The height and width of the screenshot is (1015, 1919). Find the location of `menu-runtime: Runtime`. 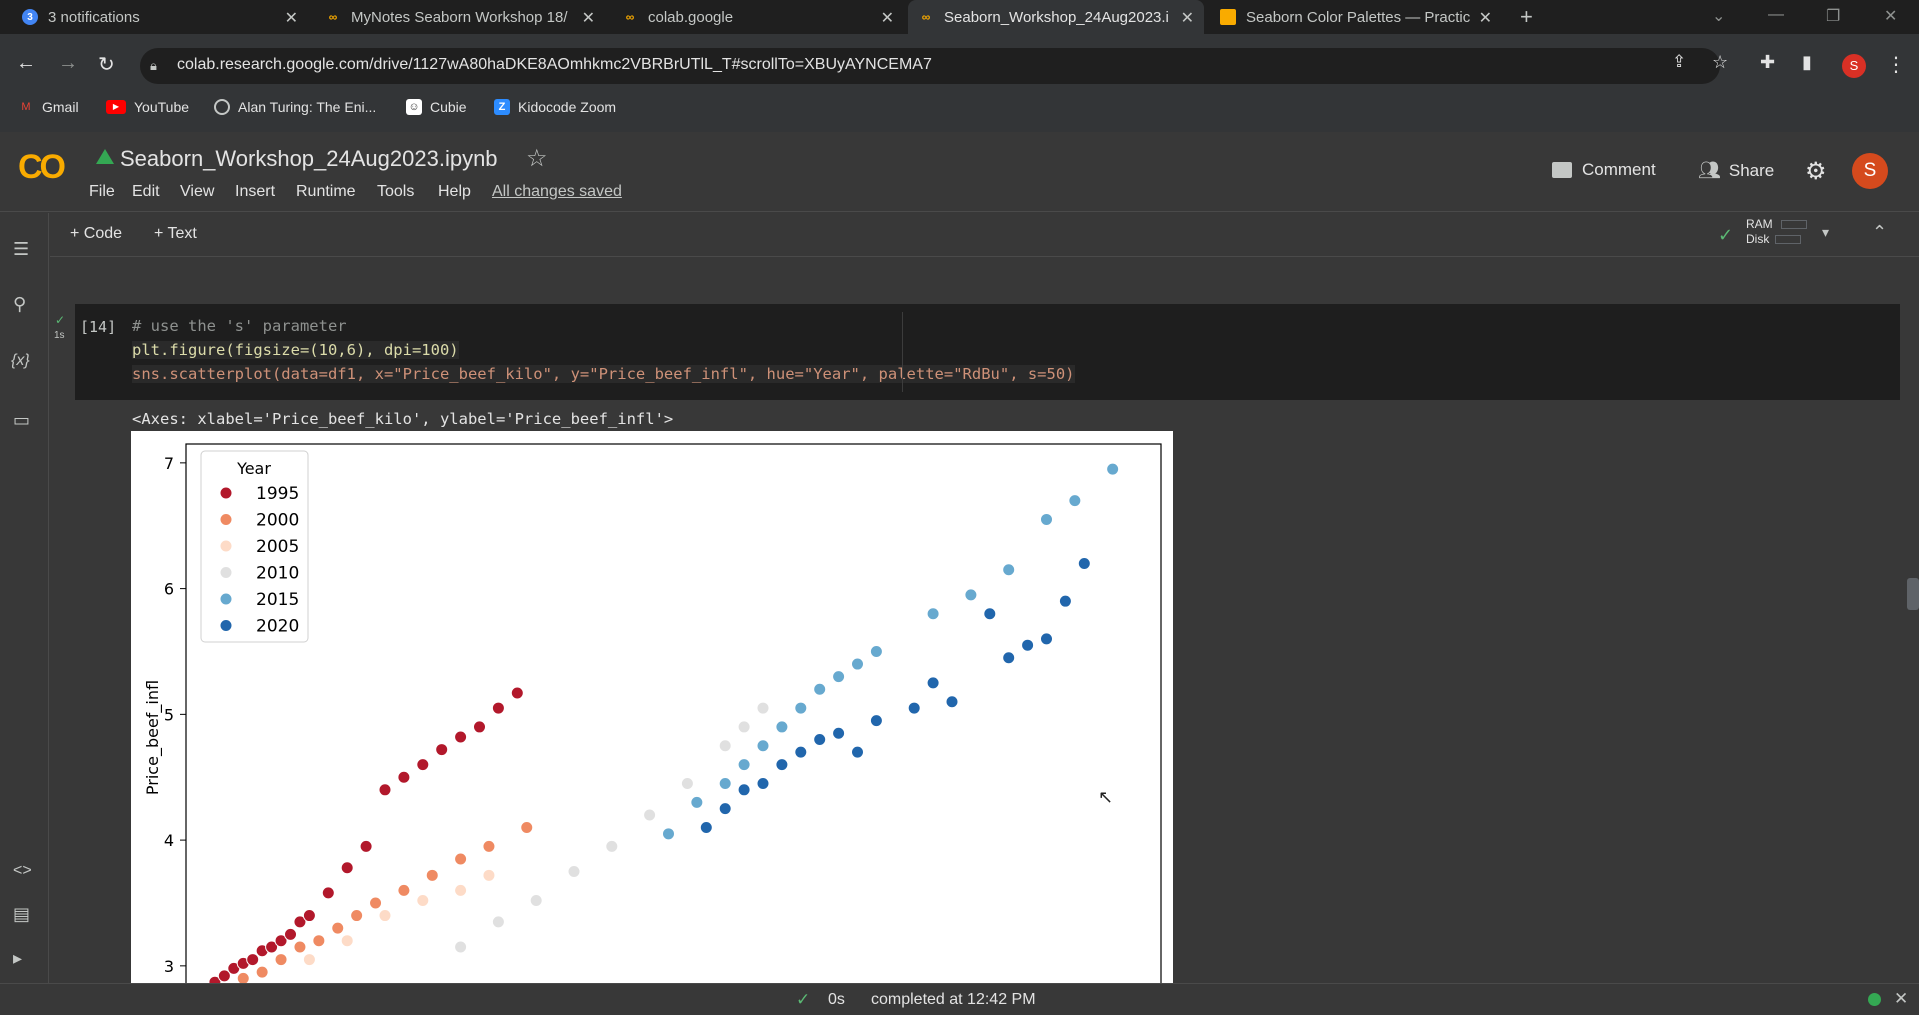

menu-runtime: Runtime is located at coordinates (326, 192).